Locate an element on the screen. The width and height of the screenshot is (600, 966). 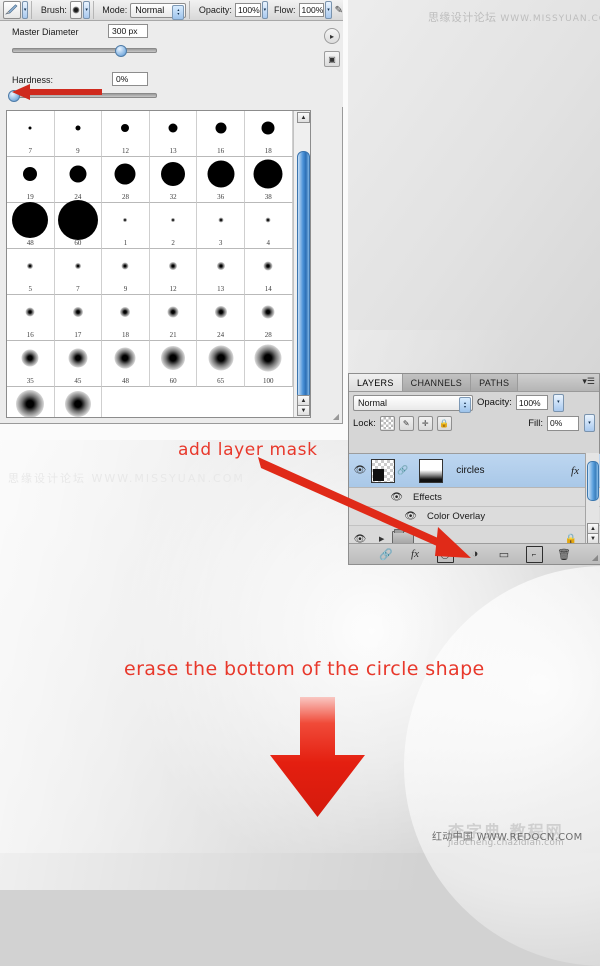
triangle-right-icon: ▶ is located at coordinates (381, 539).